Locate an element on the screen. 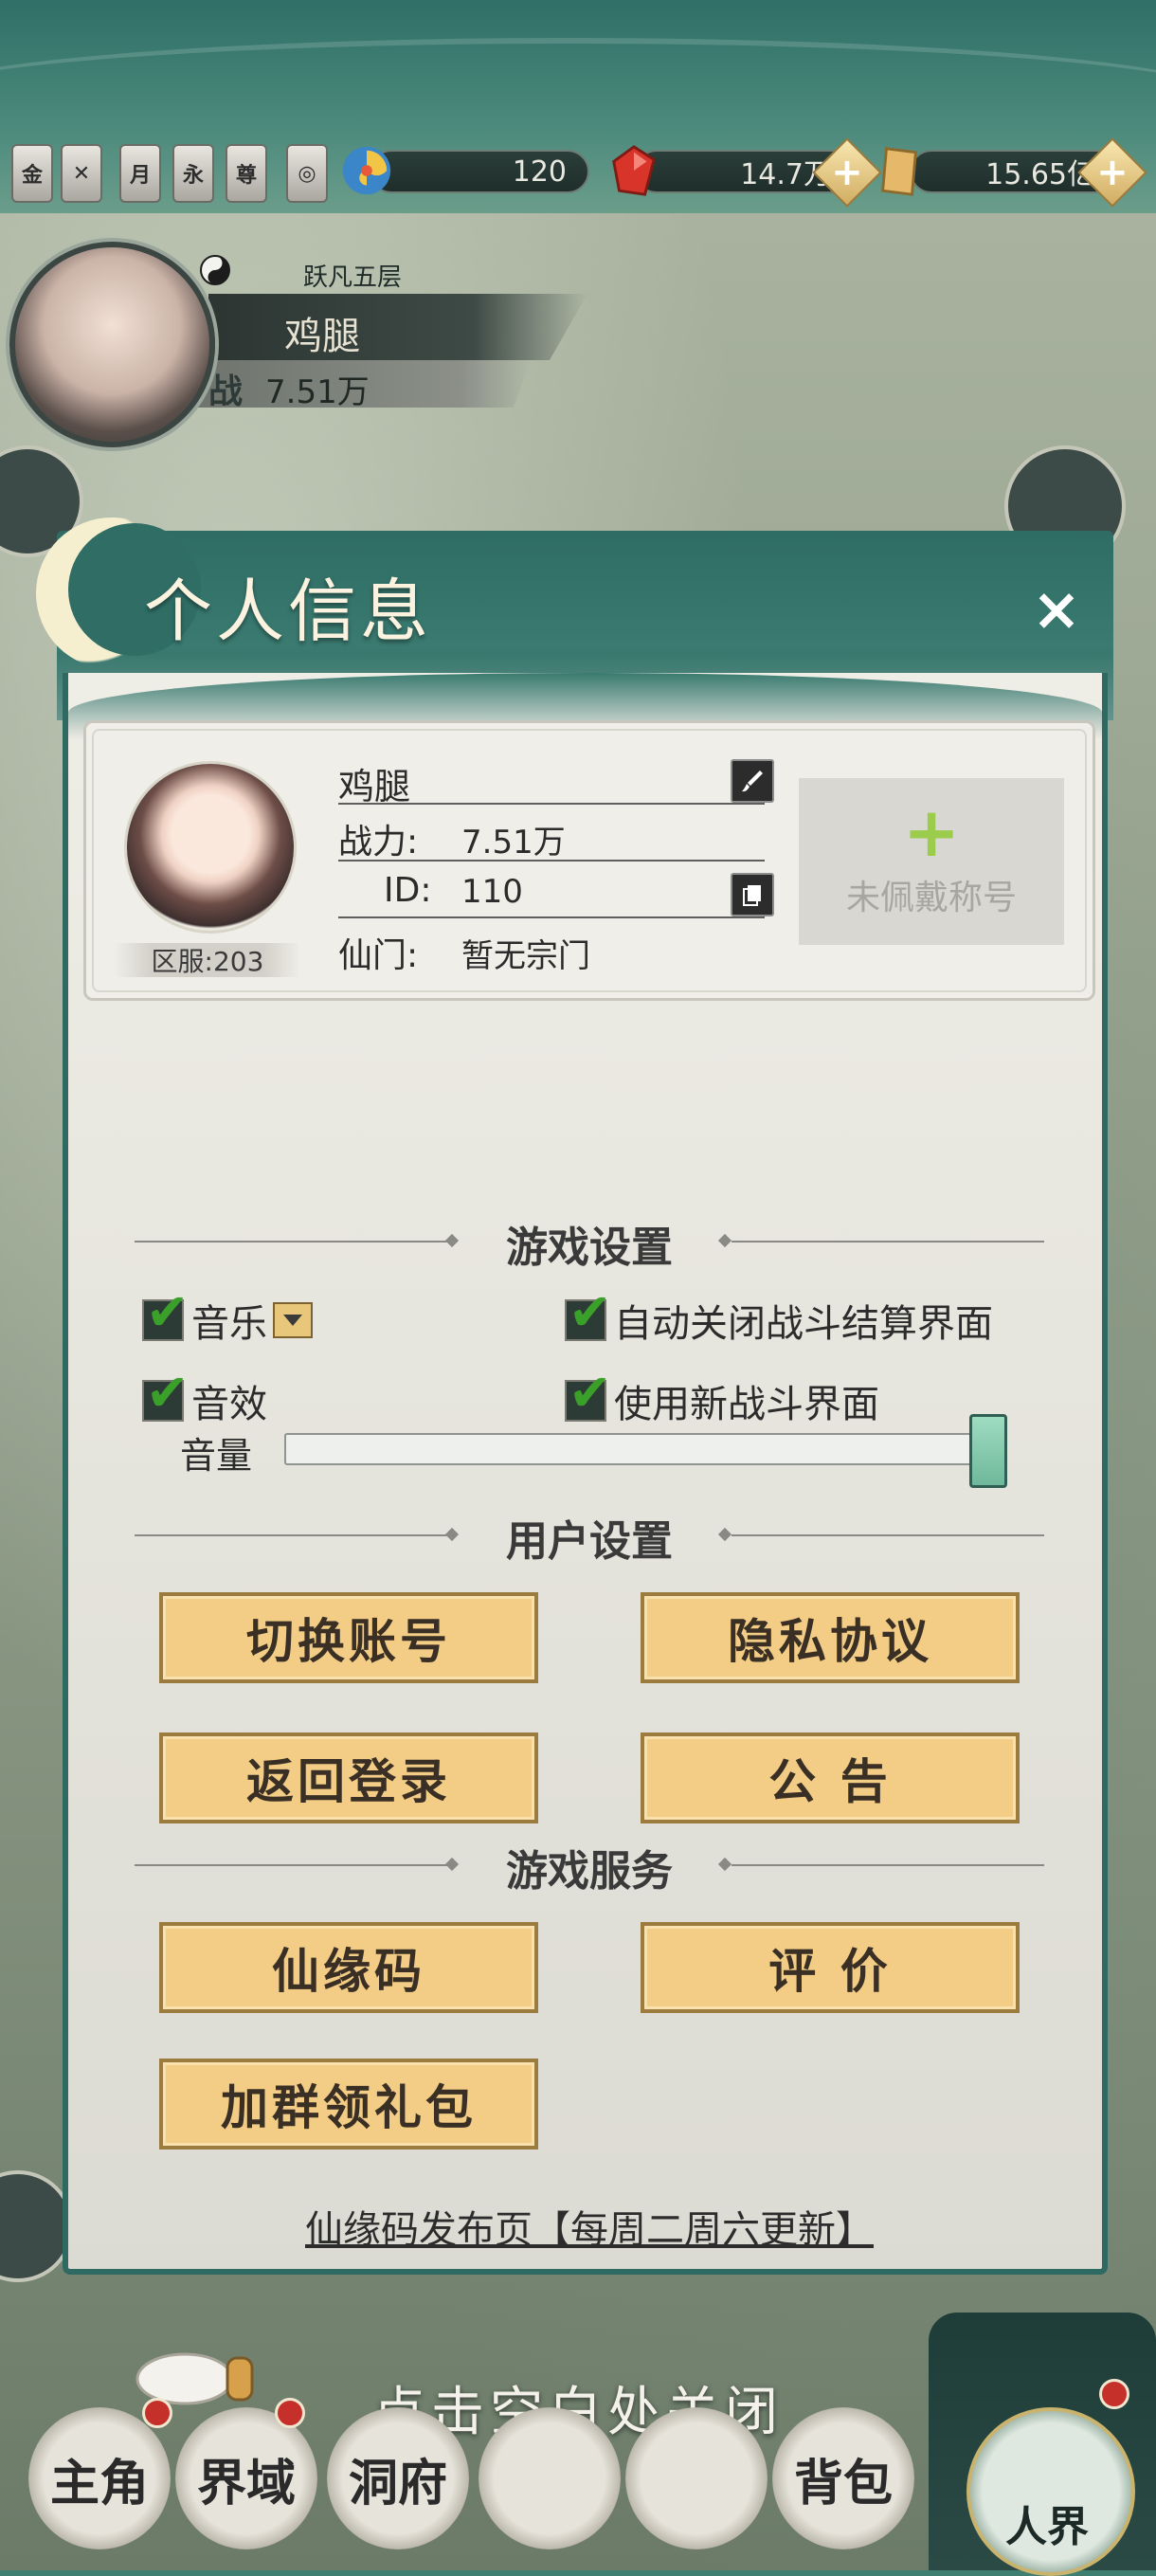 The width and height of the screenshot is (1156, 2576). xianyuan-code-button: 仙缘码 is located at coordinates (348, 1967).